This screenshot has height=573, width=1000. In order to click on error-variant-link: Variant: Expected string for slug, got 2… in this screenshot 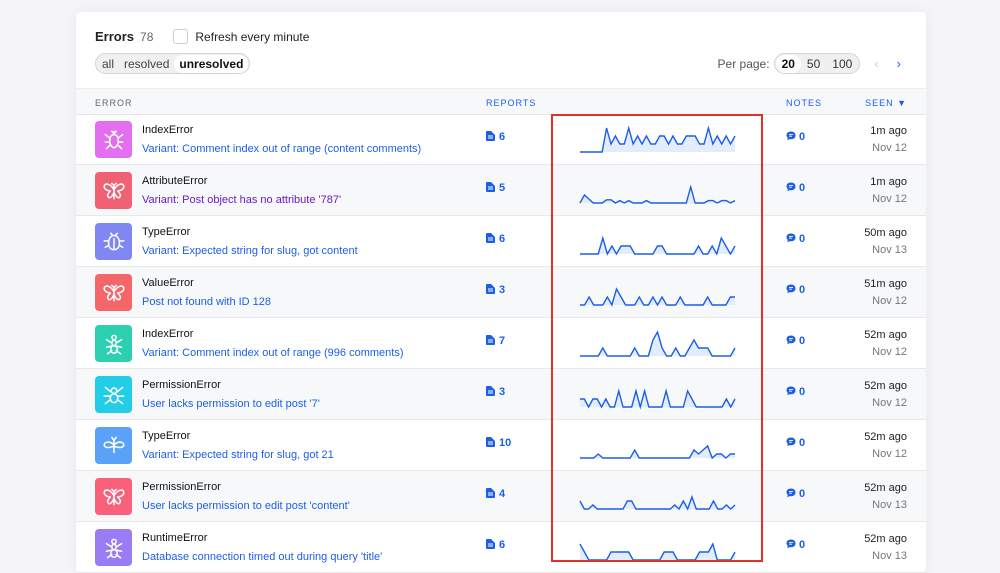, I will do `click(238, 455)`.